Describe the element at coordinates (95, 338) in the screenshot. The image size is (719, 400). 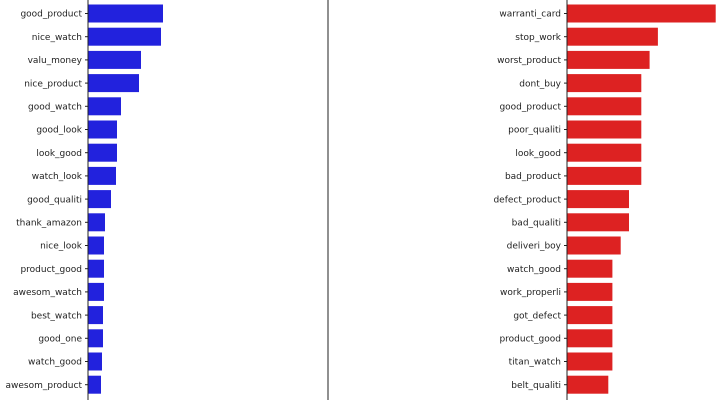
I see `bar-good-one` at that location.